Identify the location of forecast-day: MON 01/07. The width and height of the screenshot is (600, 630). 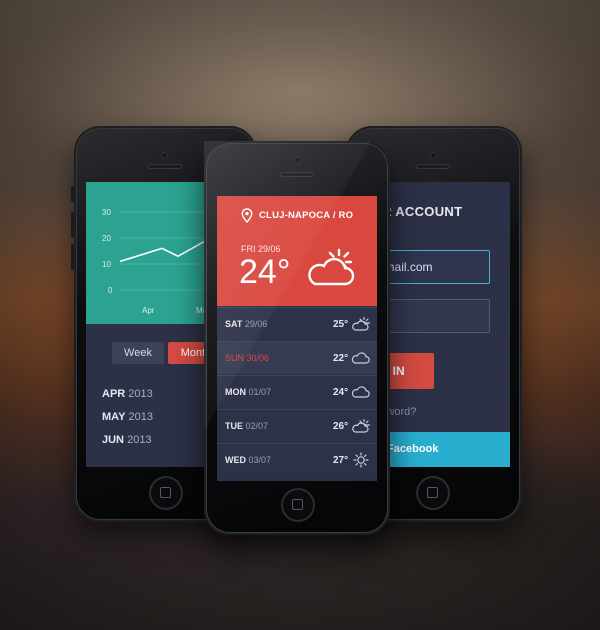
(248, 392).